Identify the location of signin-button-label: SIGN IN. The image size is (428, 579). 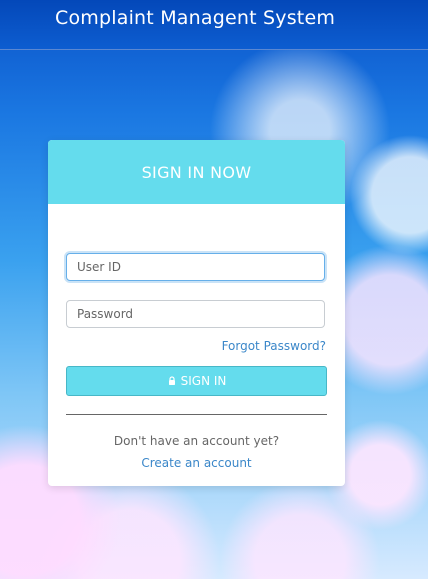
(203, 381).